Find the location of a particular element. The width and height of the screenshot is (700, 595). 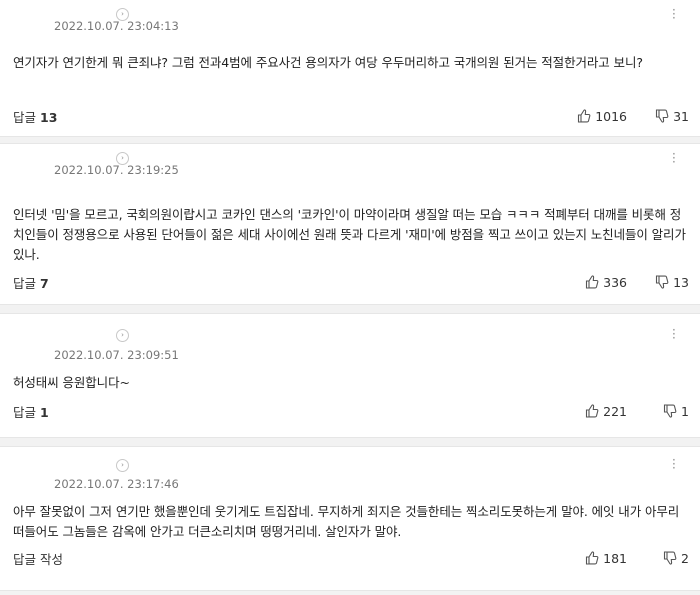

comment-timestamp: 2022.10.07. 23:19:25 is located at coordinates (116, 170).